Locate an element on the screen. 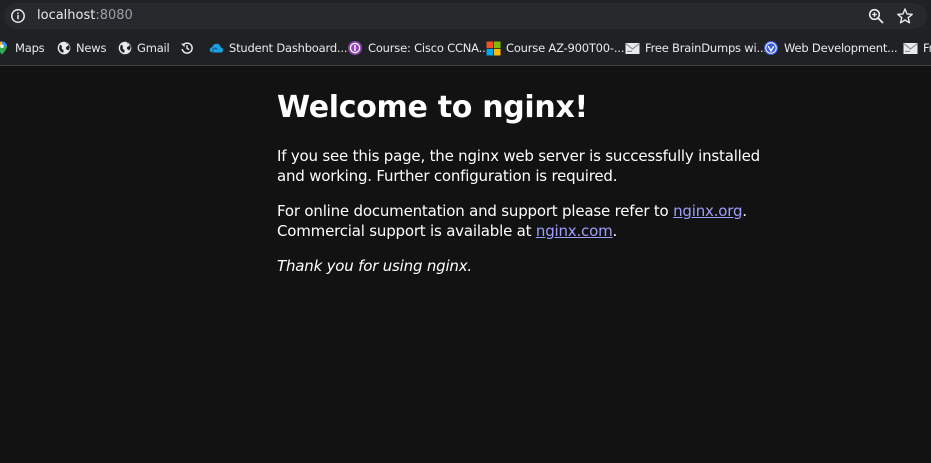 Image resolution: width=931 pixels, height=463 pixels. info-circle-icon is located at coordinates (18, 16).